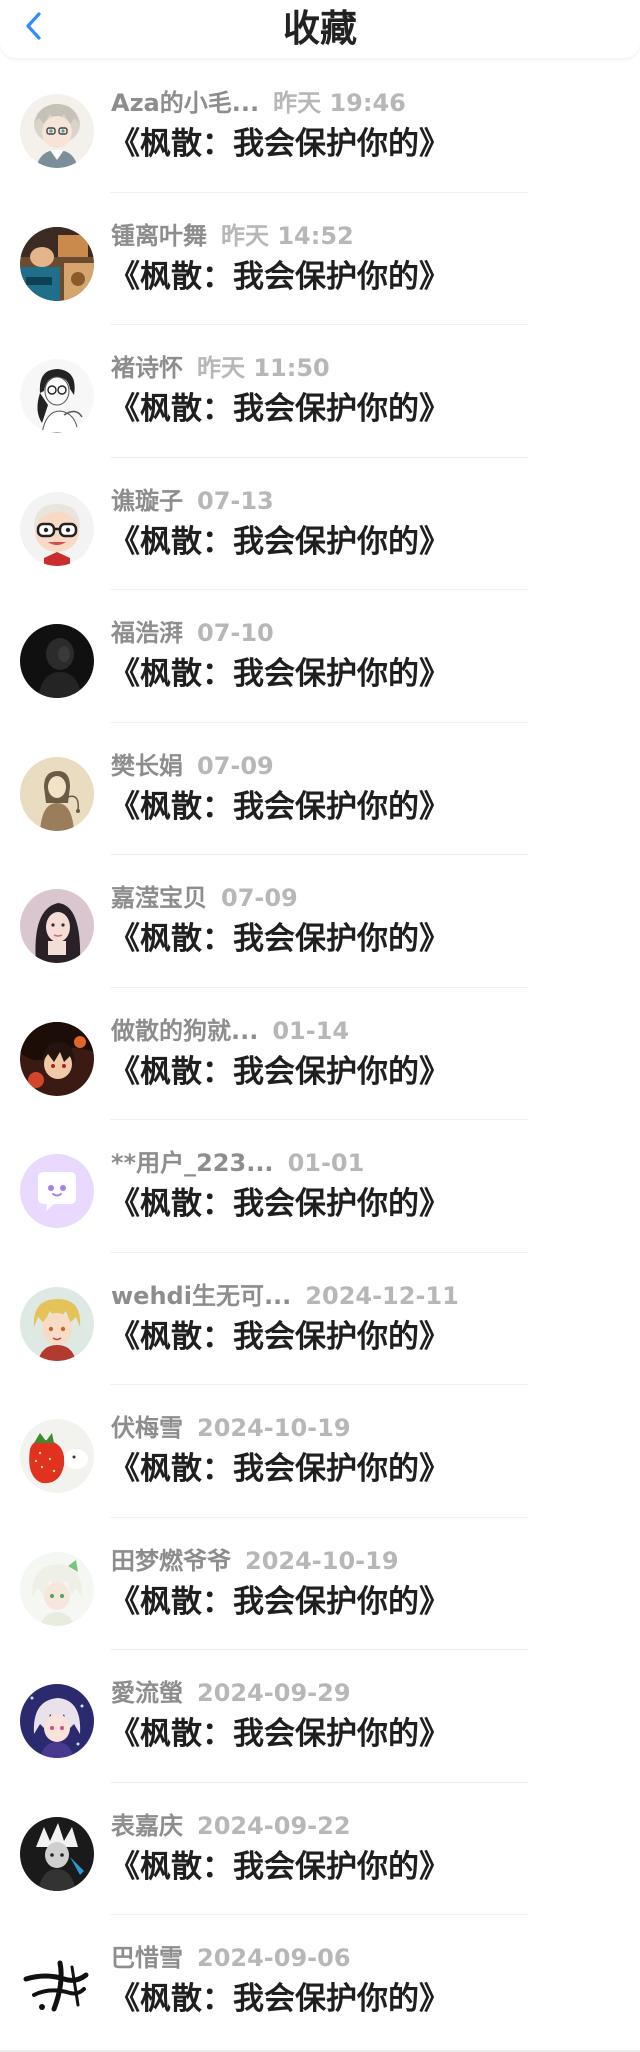 The image size is (640, 2052). I want to click on timestamp: 07-09, so click(235, 765).